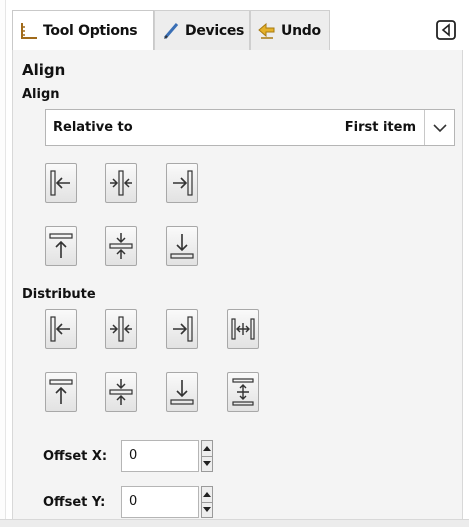  I want to click on offset-x-stepper, so click(207, 456).